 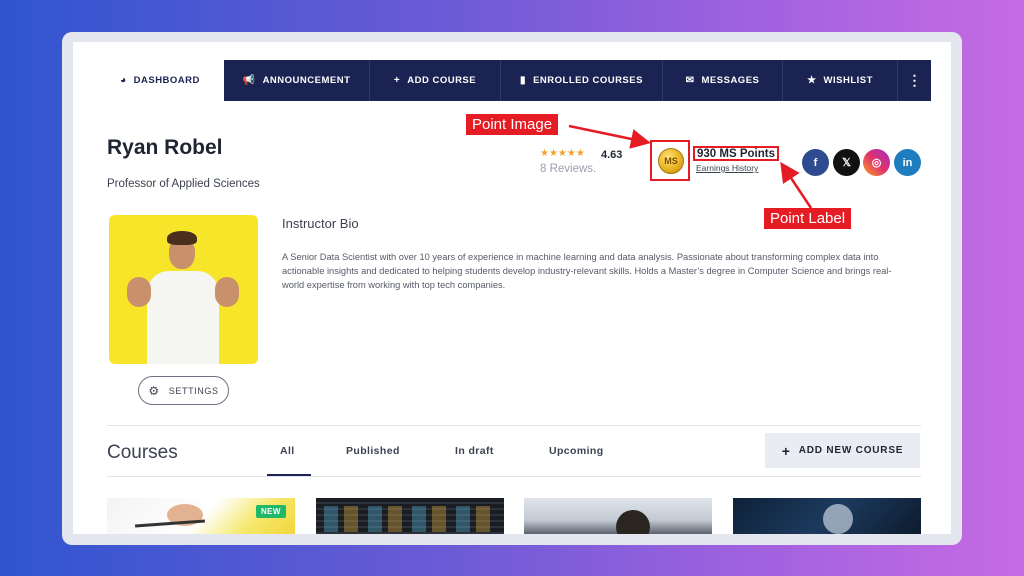 I want to click on settings-label: SETTINGS, so click(x=193, y=390).